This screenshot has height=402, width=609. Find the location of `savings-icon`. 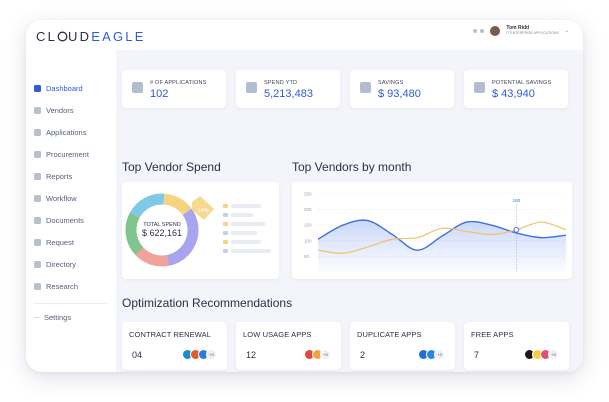

savings-icon is located at coordinates (365, 87).